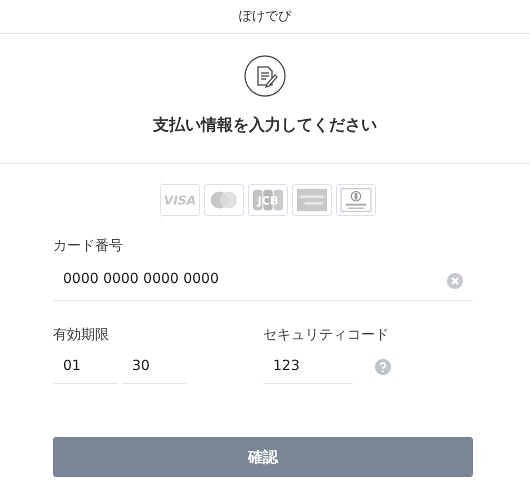 Image resolution: width=530 pixels, height=498 pixels. I want to click on app-title: ぽけでぴ, so click(265, 17).